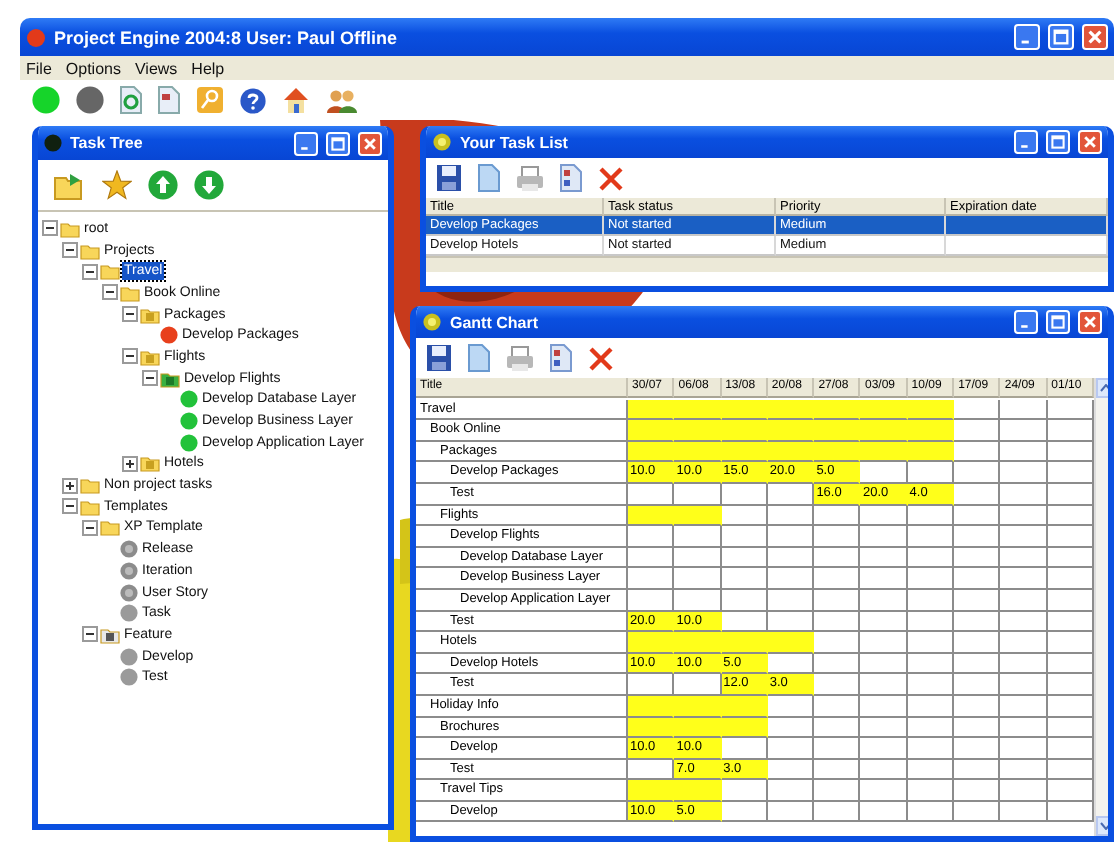 This screenshot has width=1114, height=842. What do you see at coordinates (163, 185) in the screenshot?
I see `move-up-button` at bounding box center [163, 185].